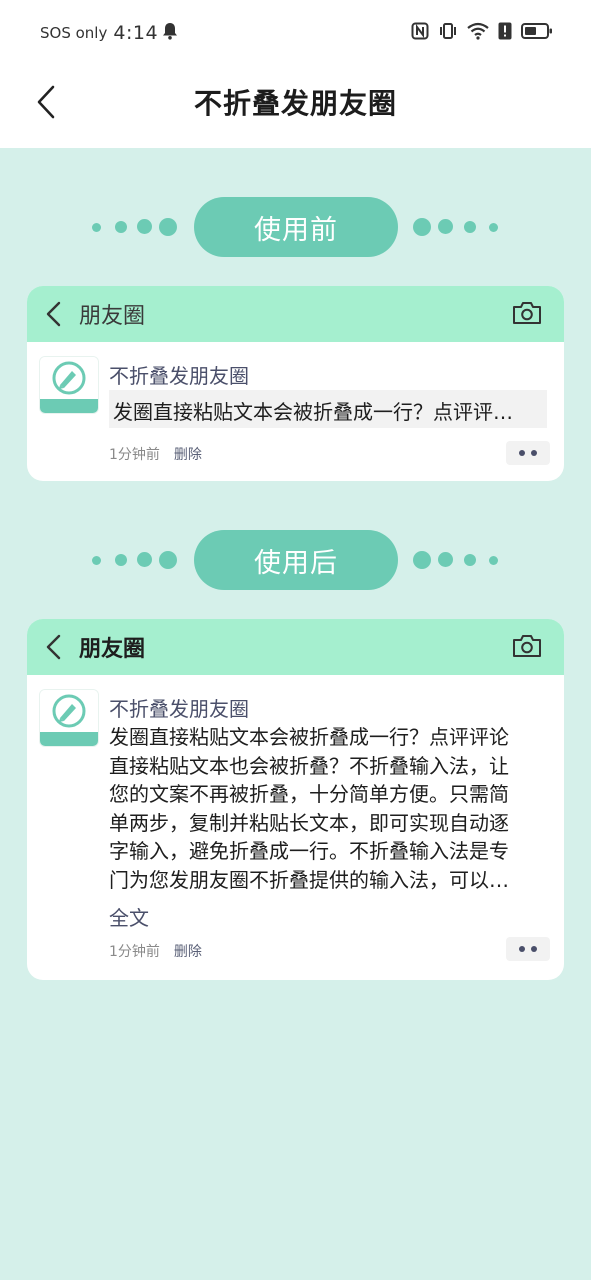 This screenshot has height=1280, width=591. What do you see at coordinates (309, 851) in the screenshot?
I see `post-line: 字输入，避免折叠成一行。不折叠输入法是专` at bounding box center [309, 851].